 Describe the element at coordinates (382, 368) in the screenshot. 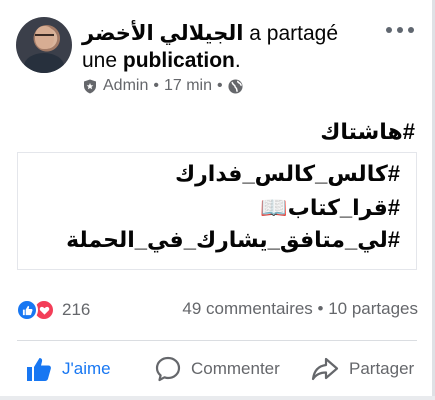

I see `share-label: Partager` at that location.